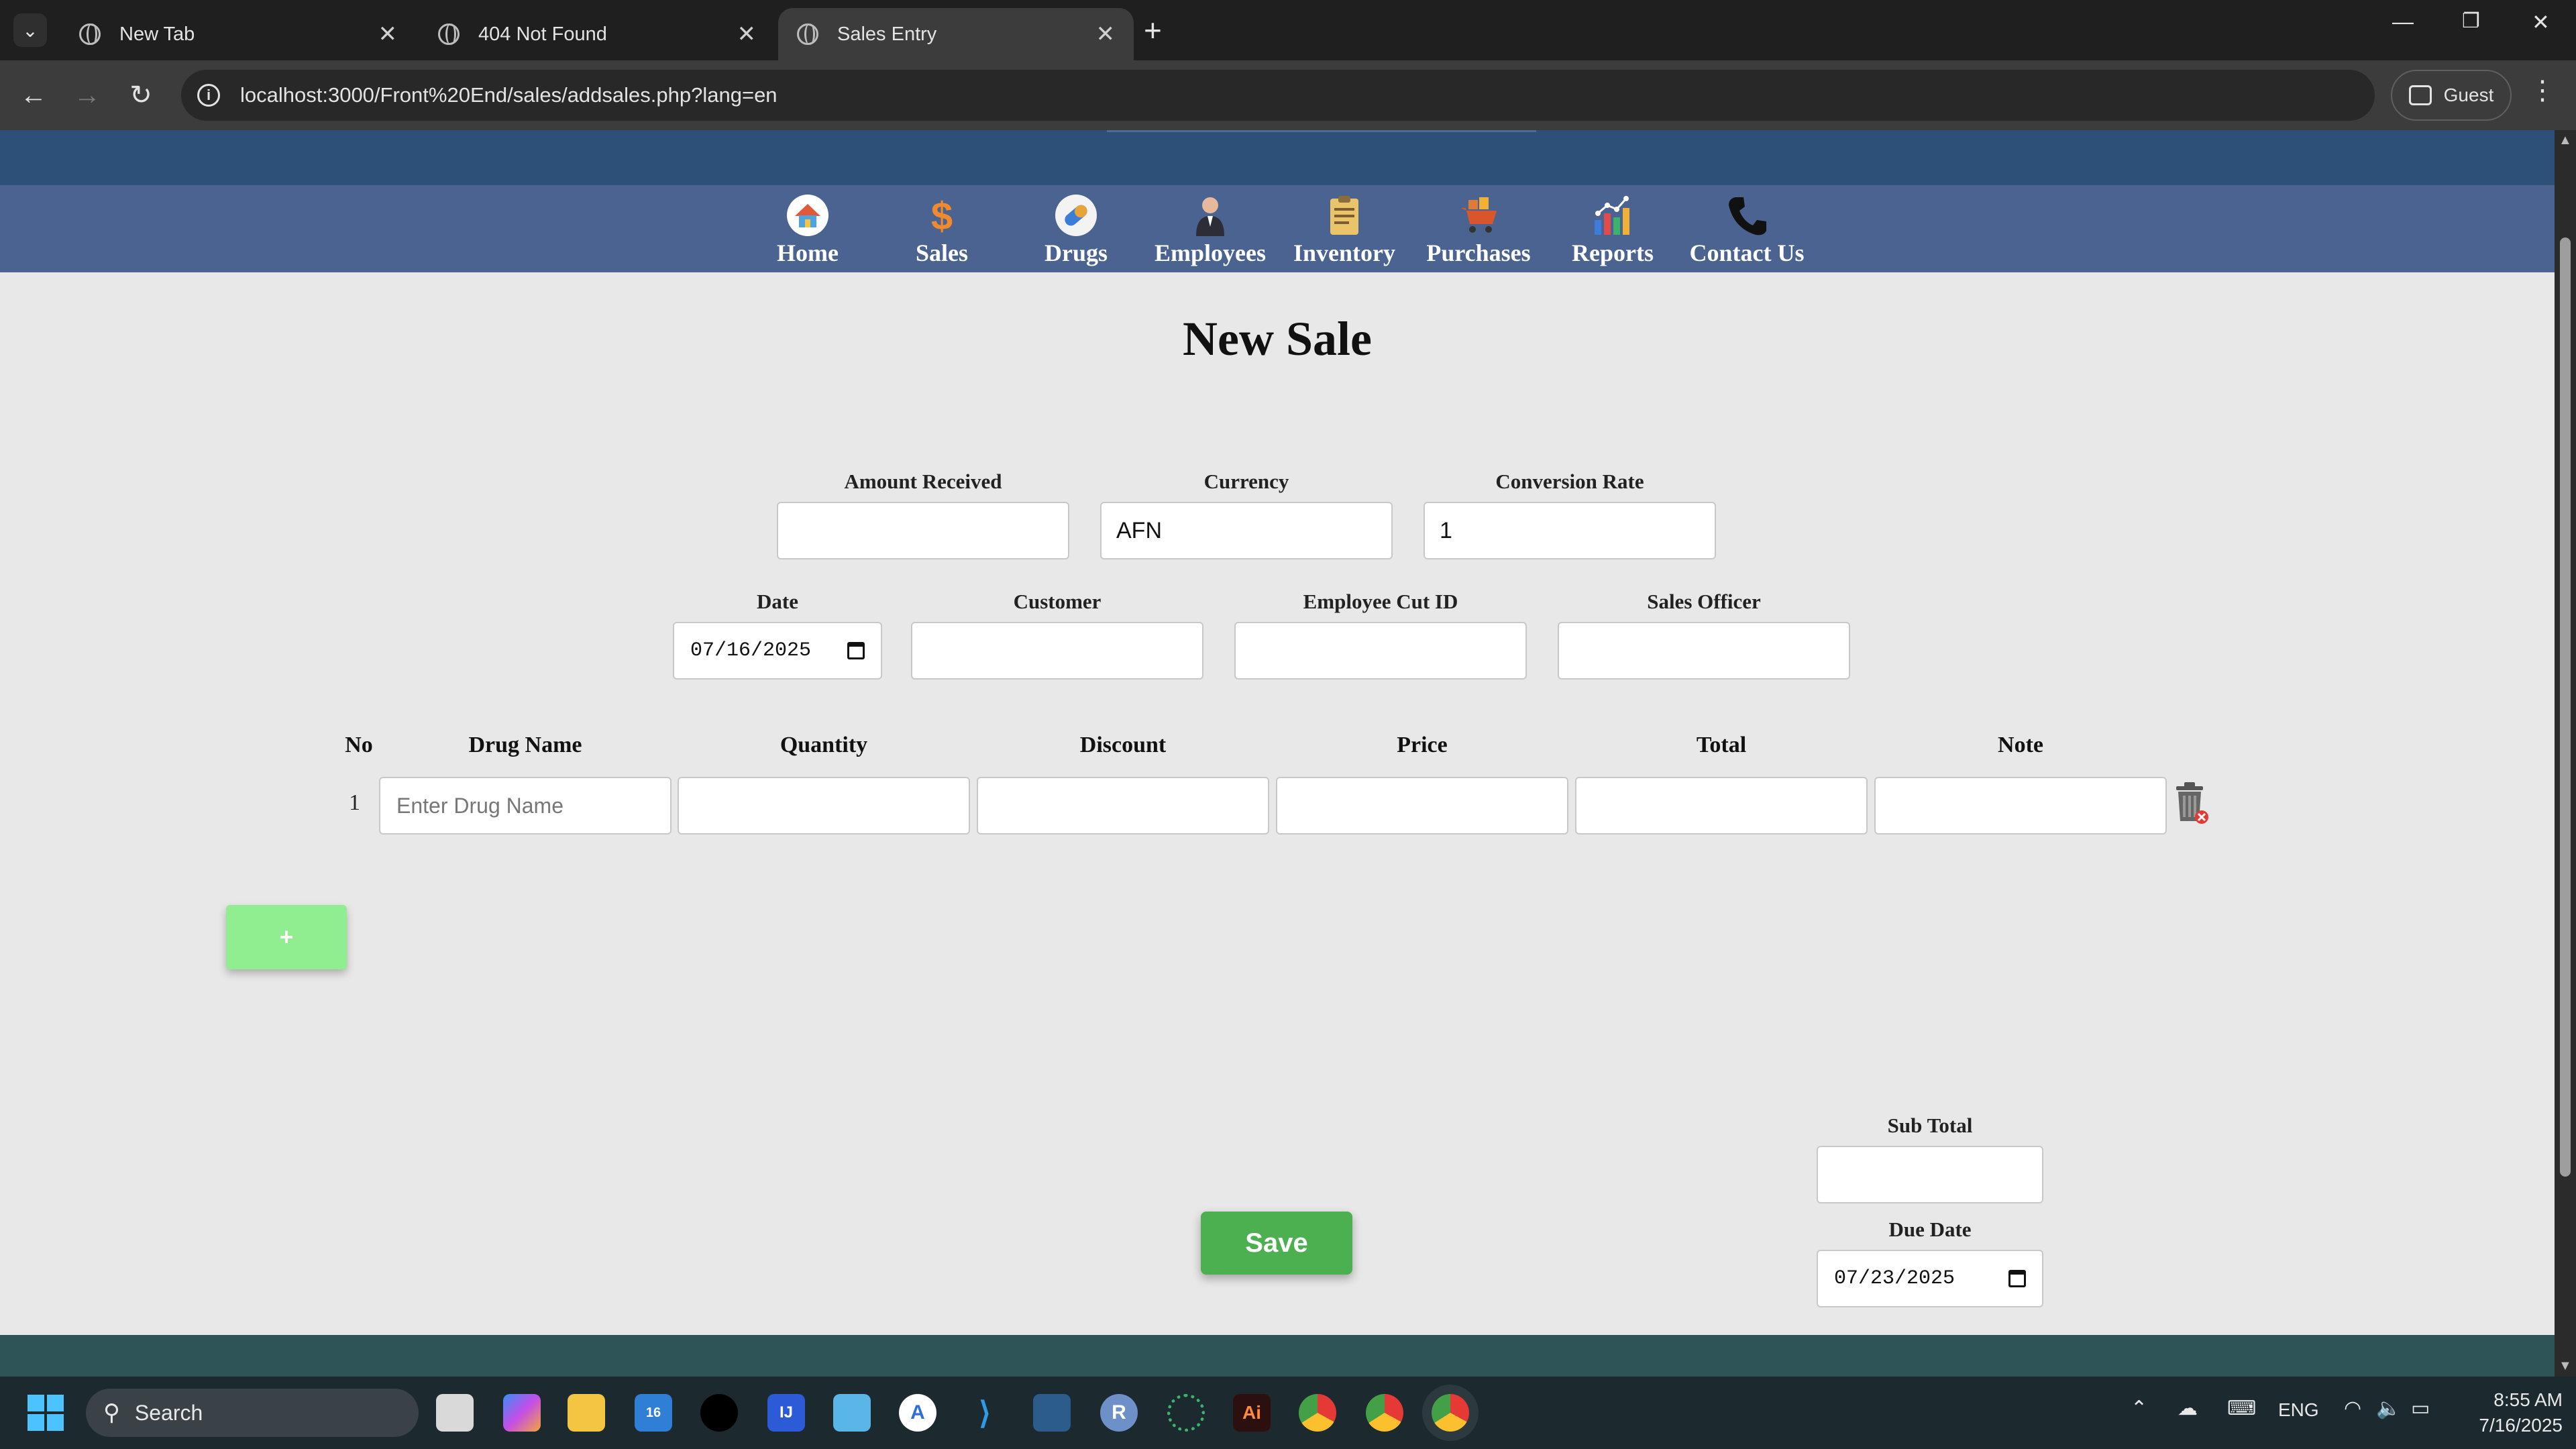 The image size is (2576, 1449). I want to click on store-icon: 16, so click(653, 1413).